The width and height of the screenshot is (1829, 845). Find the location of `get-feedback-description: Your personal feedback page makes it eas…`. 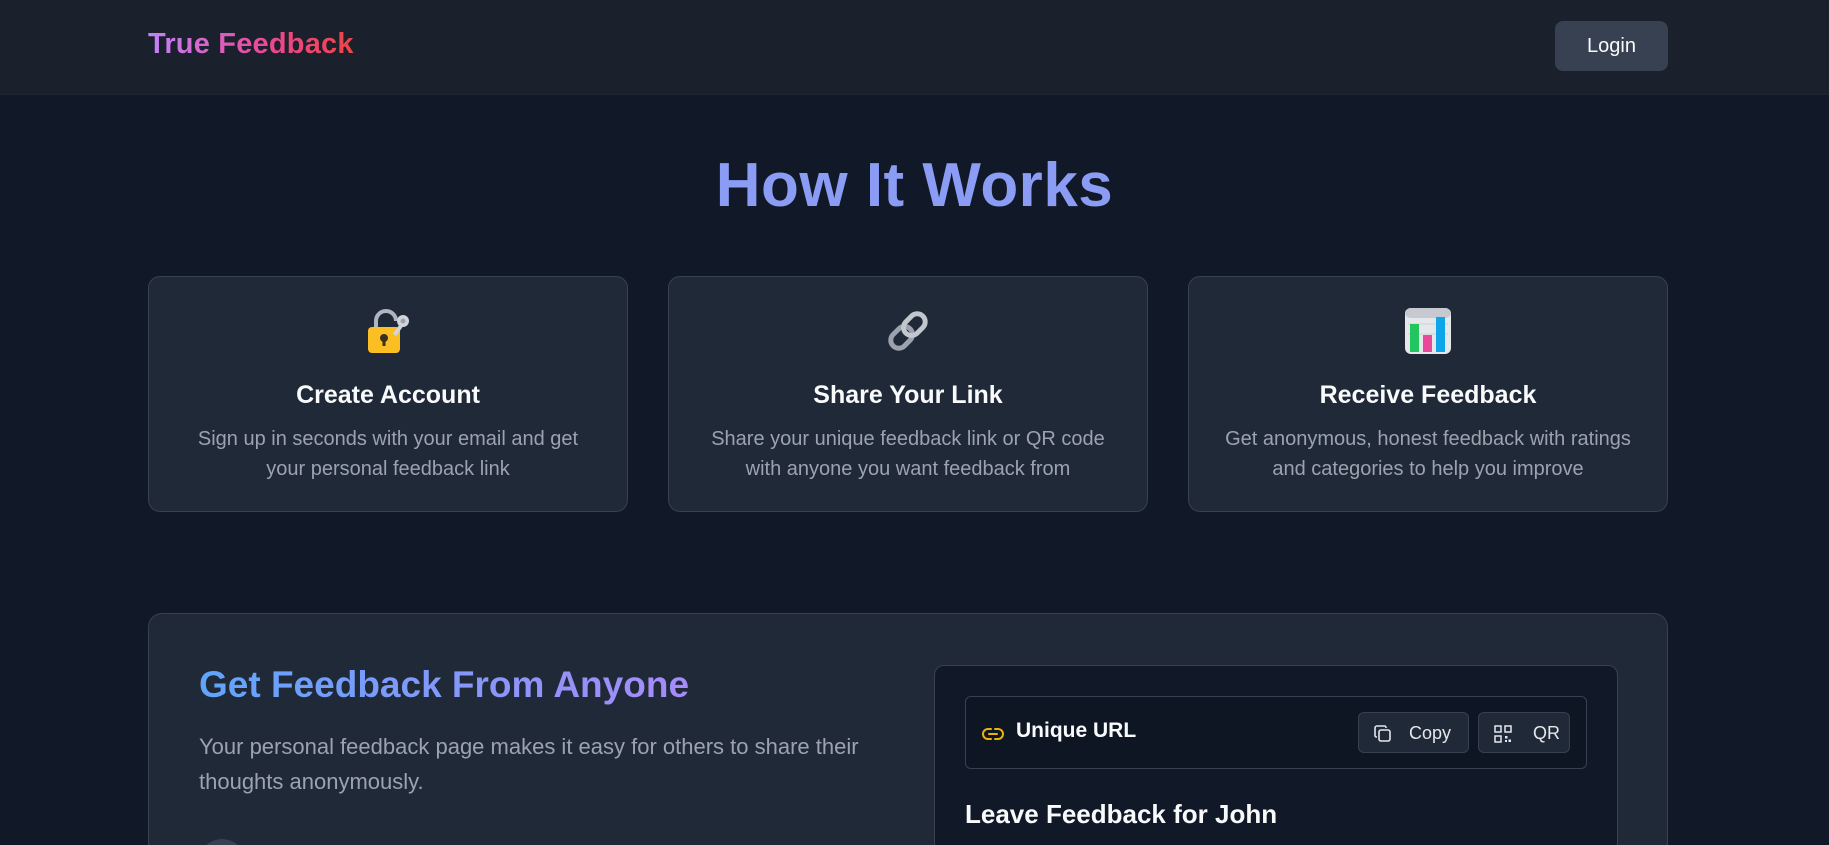

get-feedback-description: Your personal feedback page makes it eas… is located at coordinates (529, 764).